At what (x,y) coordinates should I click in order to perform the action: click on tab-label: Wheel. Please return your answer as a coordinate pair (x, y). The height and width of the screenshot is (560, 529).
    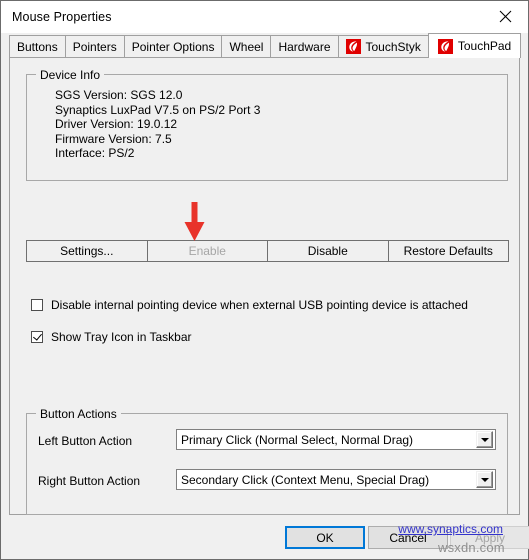
    Looking at the image, I should click on (246, 46).